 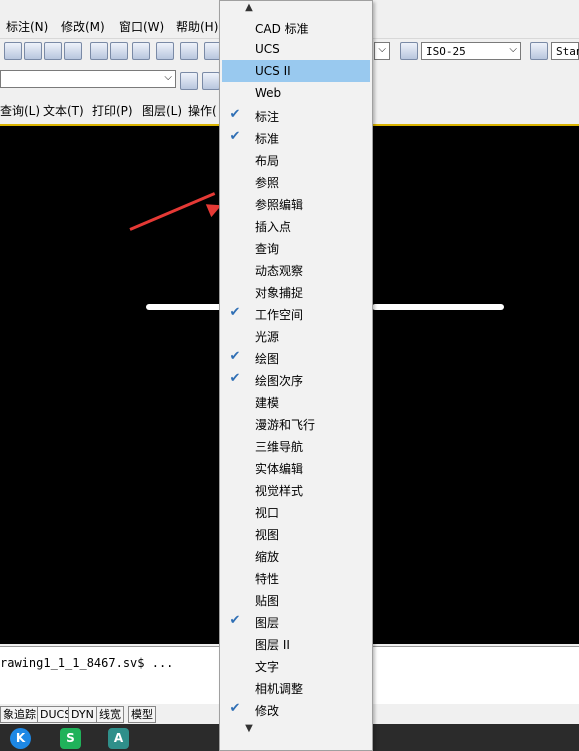 What do you see at coordinates (267, 579) in the screenshot?
I see `menu-item-label: 特性` at bounding box center [267, 579].